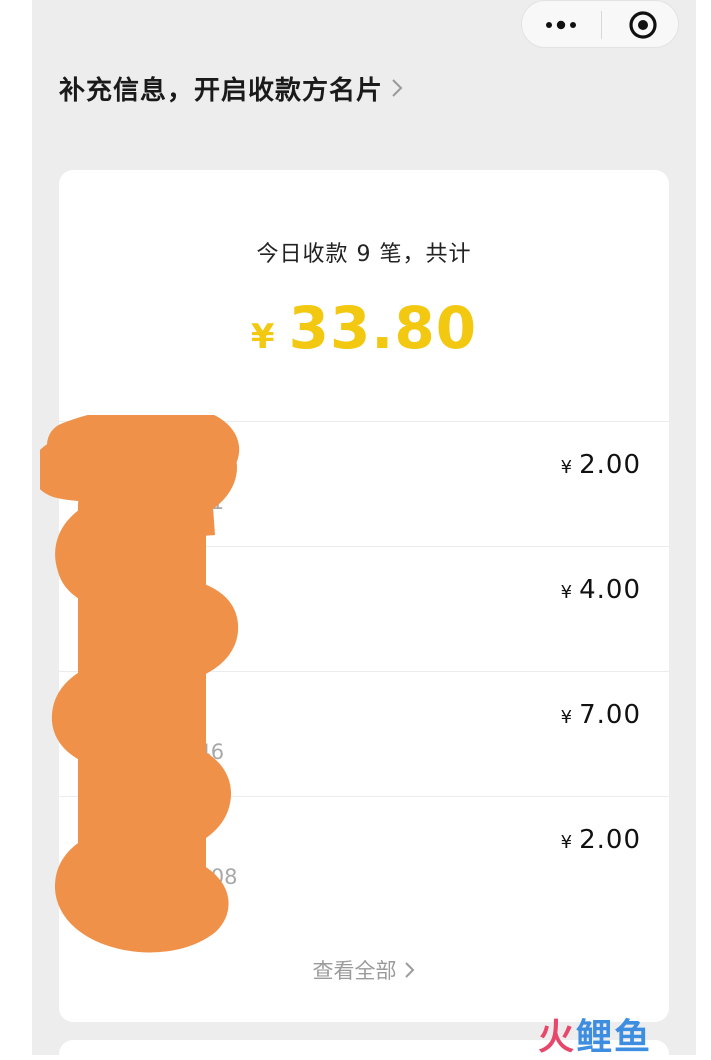 This screenshot has height=1060, width=711. I want to click on more-dots-icon, so click(562, 25).